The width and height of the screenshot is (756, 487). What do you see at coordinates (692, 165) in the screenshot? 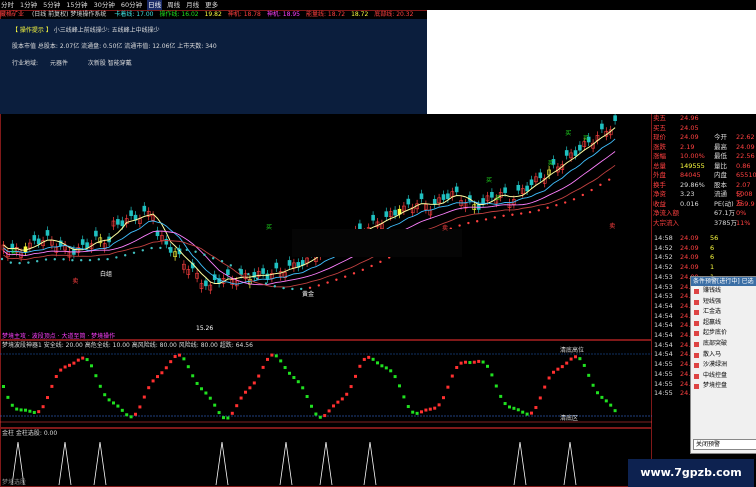
I see `quote-v-5: 149555` at bounding box center [692, 165].